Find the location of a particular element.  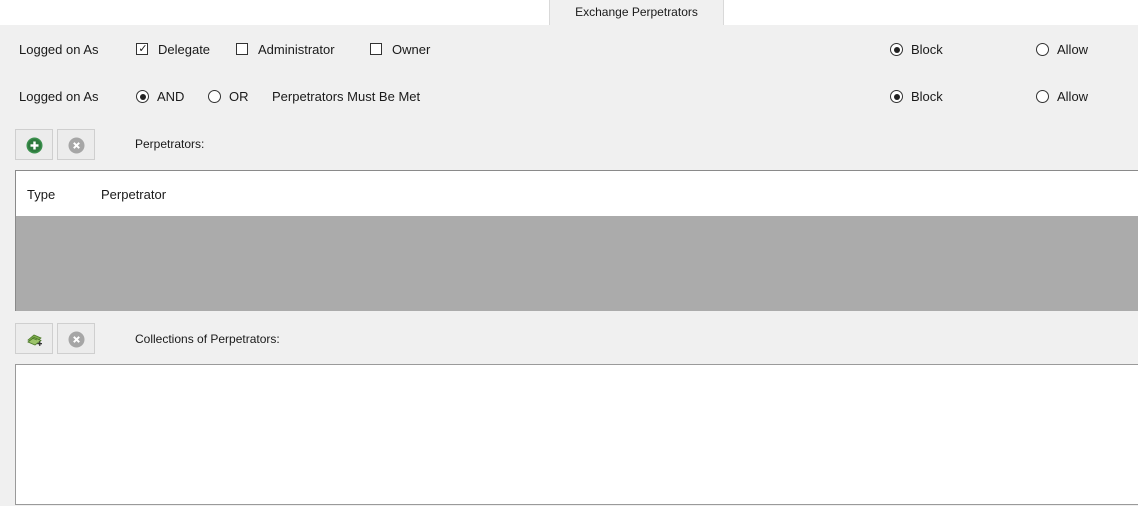

tab-strip: Exchange Perpetrators is located at coordinates (569, 12).